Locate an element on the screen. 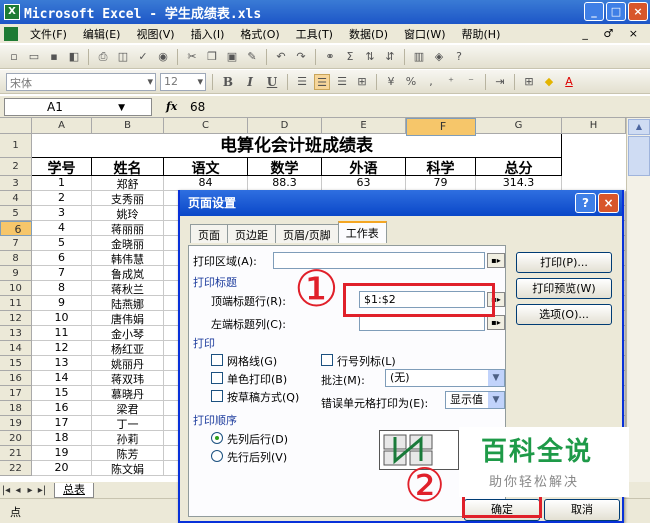 This screenshot has width=650, height=523. dialog-help-button: ? is located at coordinates (585, 203).